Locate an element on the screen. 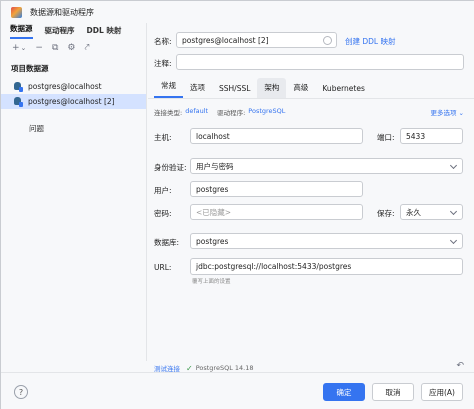  chevron-down-icon: ⌄ is located at coordinates (24, 48).